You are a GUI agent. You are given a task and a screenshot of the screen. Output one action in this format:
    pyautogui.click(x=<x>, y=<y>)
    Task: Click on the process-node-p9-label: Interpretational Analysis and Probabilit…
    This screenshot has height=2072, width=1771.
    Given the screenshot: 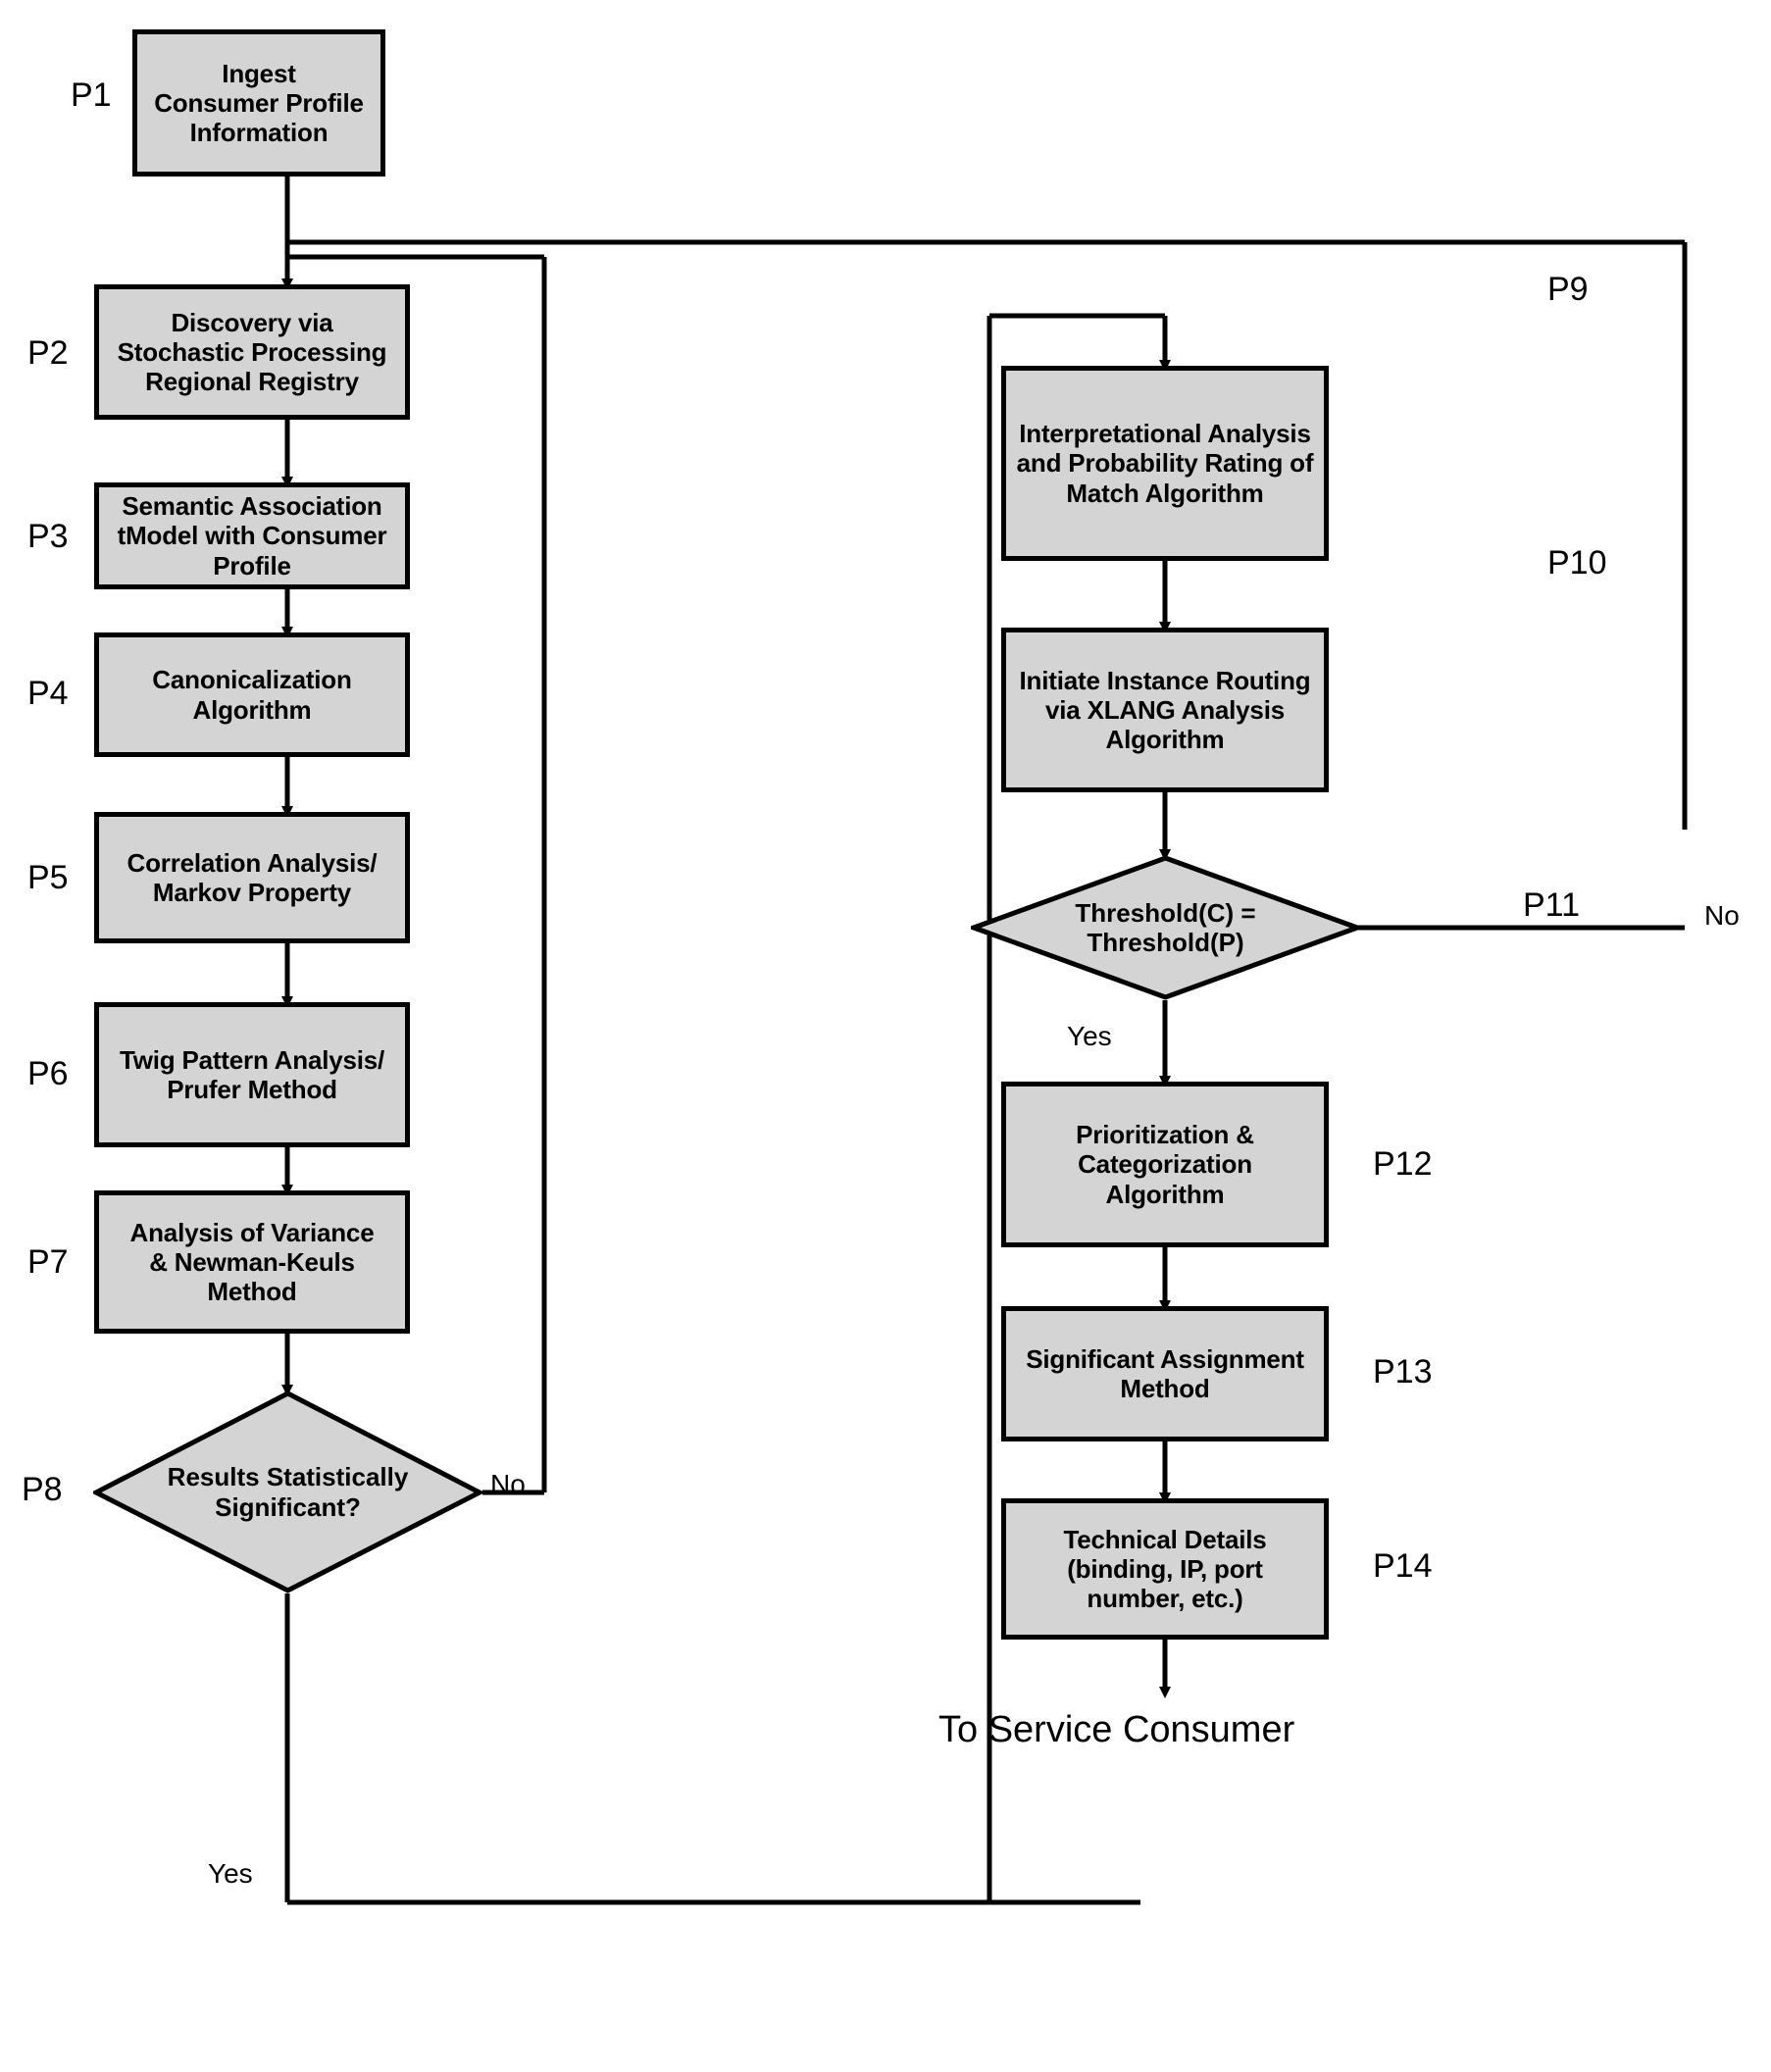 What is the action you would take?
    pyautogui.click(x=1165, y=463)
    